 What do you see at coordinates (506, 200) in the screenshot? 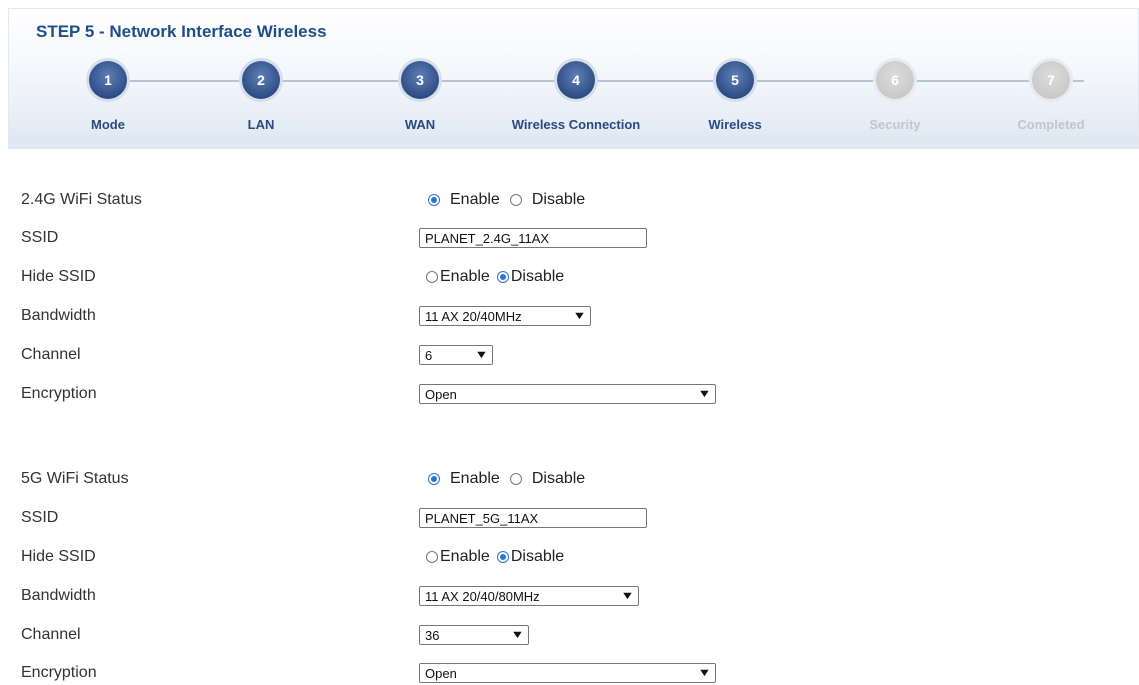
I see `wifi24-status-radios: Enable Disable` at bounding box center [506, 200].